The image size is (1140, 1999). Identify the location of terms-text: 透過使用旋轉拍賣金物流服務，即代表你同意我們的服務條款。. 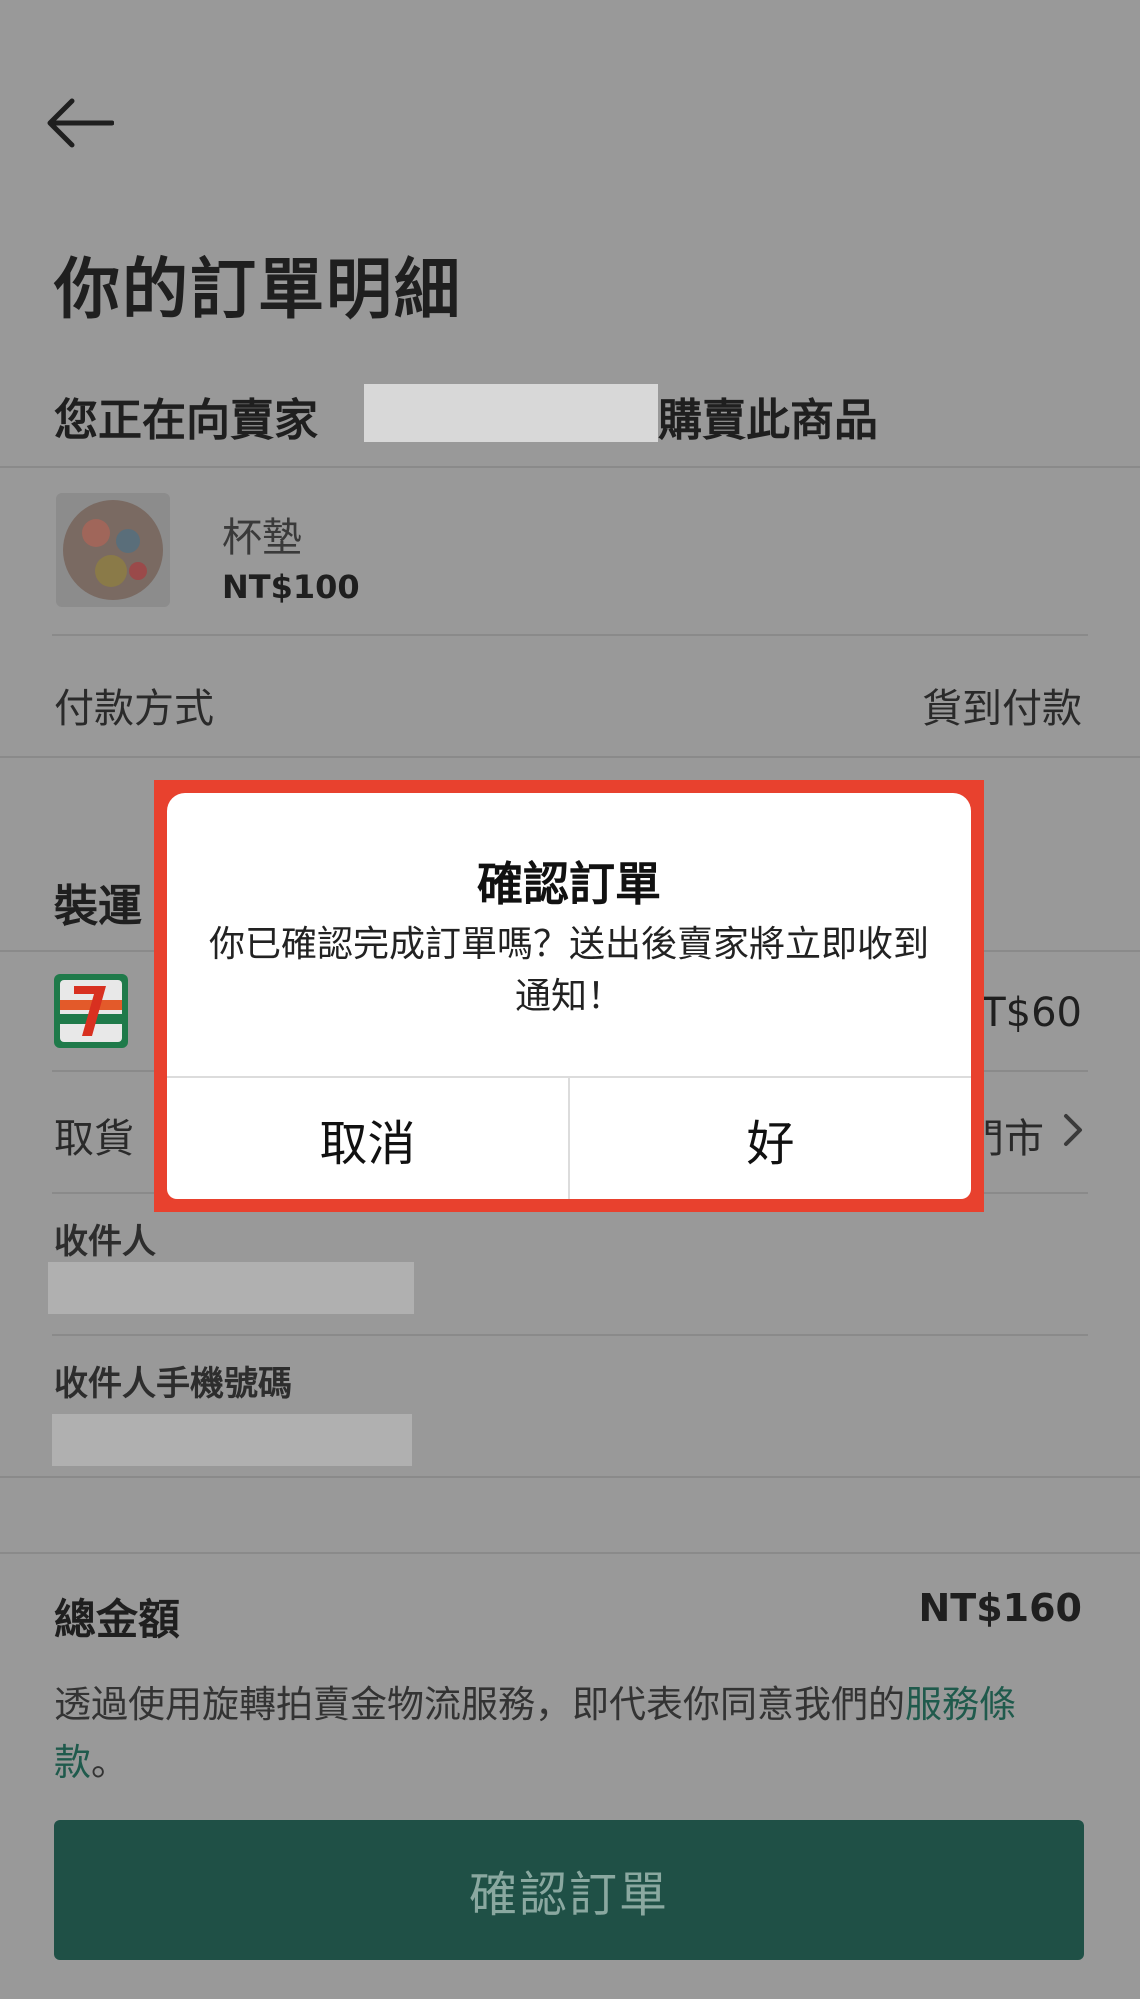
(569, 1734).